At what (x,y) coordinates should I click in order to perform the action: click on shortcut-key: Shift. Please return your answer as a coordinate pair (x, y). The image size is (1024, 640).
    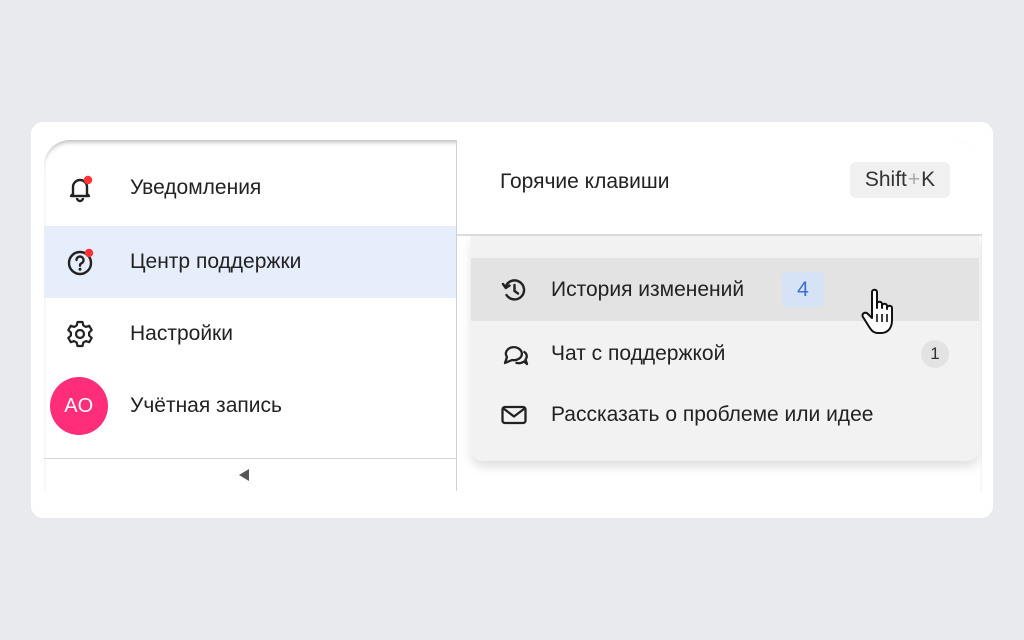
    Looking at the image, I should click on (885, 179).